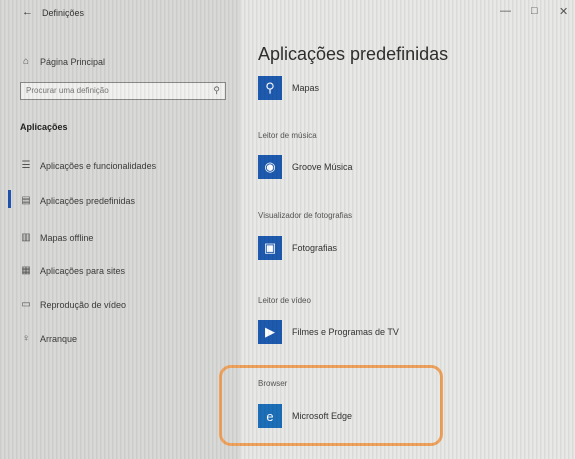 This screenshot has height=459, width=575. I want to click on category-label-music: Leitor de música, so click(287, 135).